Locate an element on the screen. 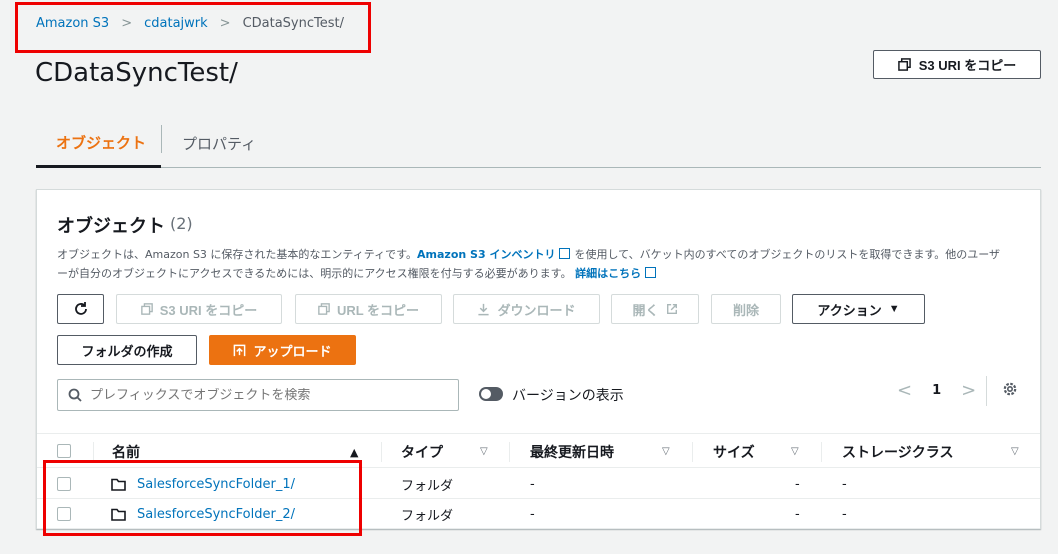 Image resolution: width=1058 pixels, height=554 pixels. upload-icon is located at coordinates (240, 350).